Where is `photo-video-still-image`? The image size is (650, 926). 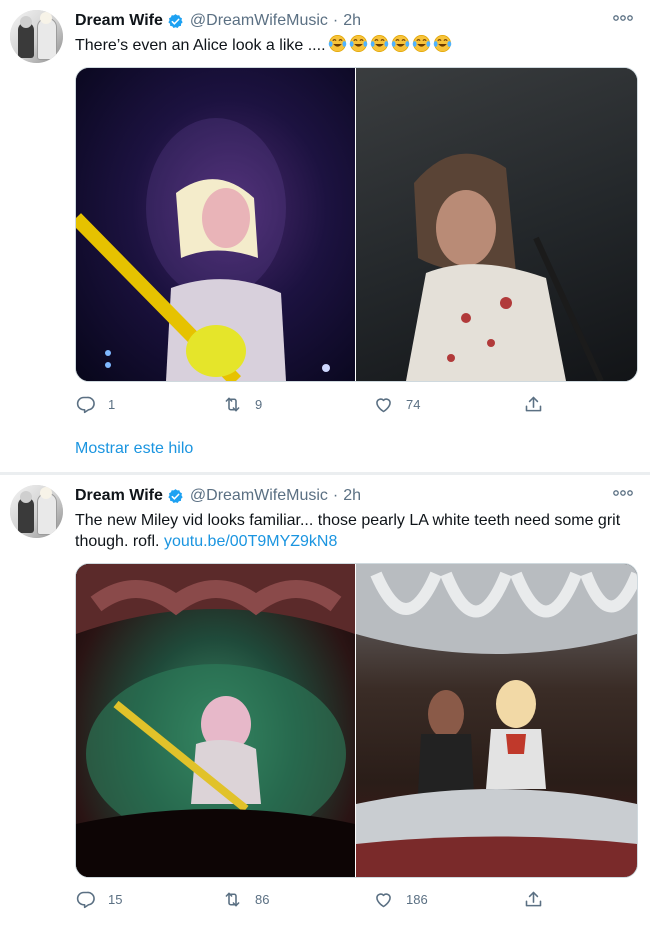 photo-video-still-image is located at coordinates (505, 267).